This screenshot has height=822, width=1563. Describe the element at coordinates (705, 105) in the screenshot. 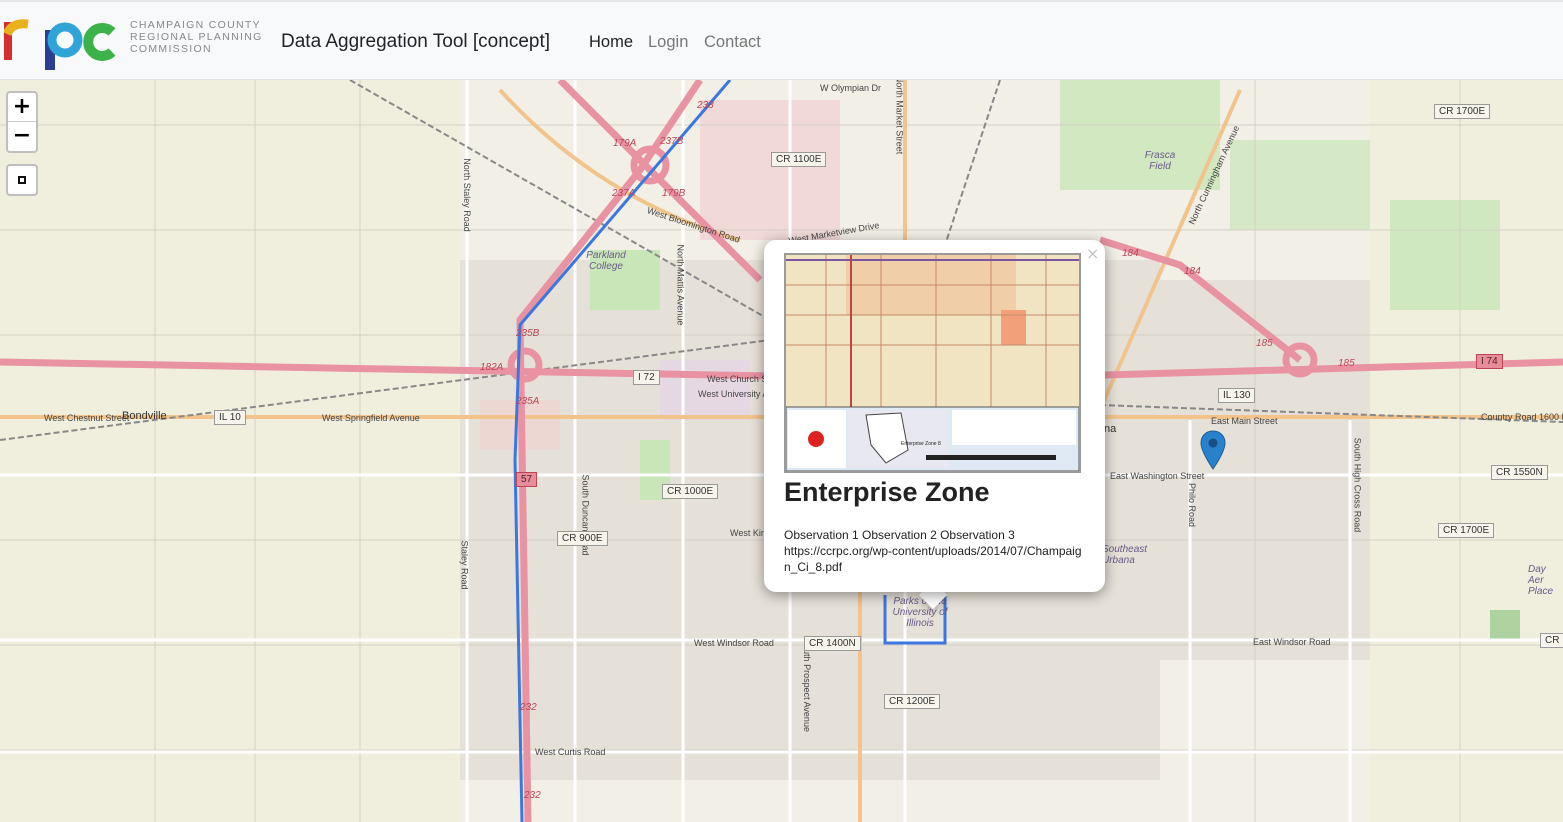

I see `exit-label: 238` at that location.